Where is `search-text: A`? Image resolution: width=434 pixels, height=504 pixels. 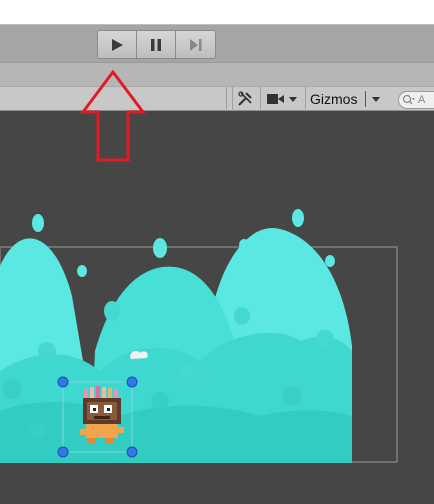 search-text: A is located at coordinates (422, 100).